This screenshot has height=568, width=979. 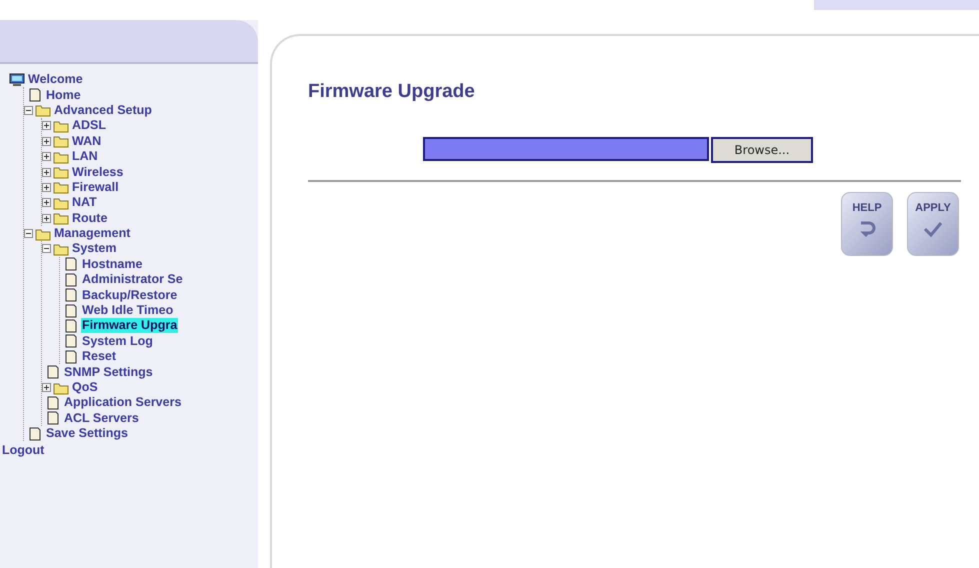 I want to click on tree-item: Administrator Se, so click(x=132, y=280).